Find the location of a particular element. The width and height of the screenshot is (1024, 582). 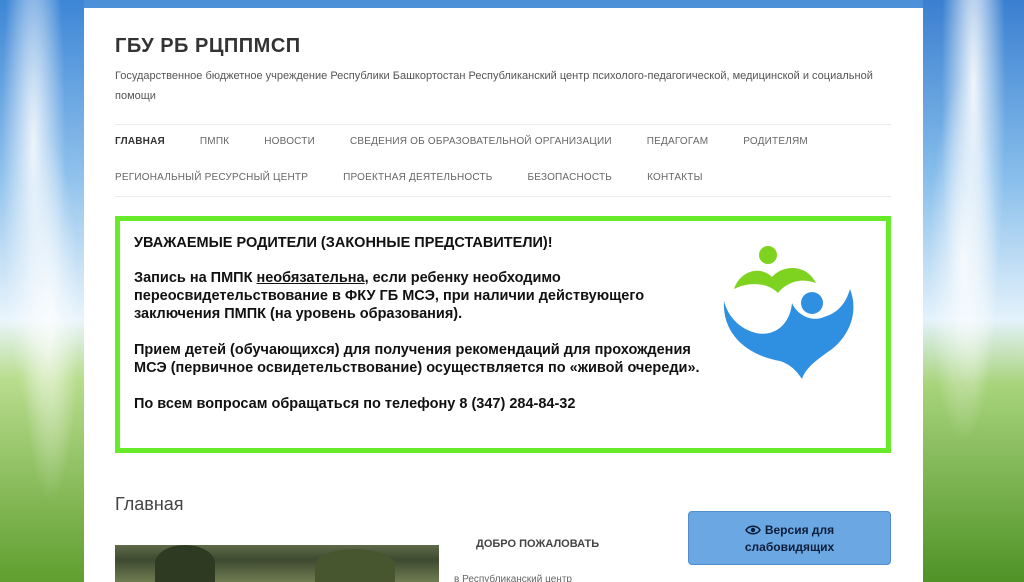

nav-item-home: Главная is located at coordinates (140, 141).